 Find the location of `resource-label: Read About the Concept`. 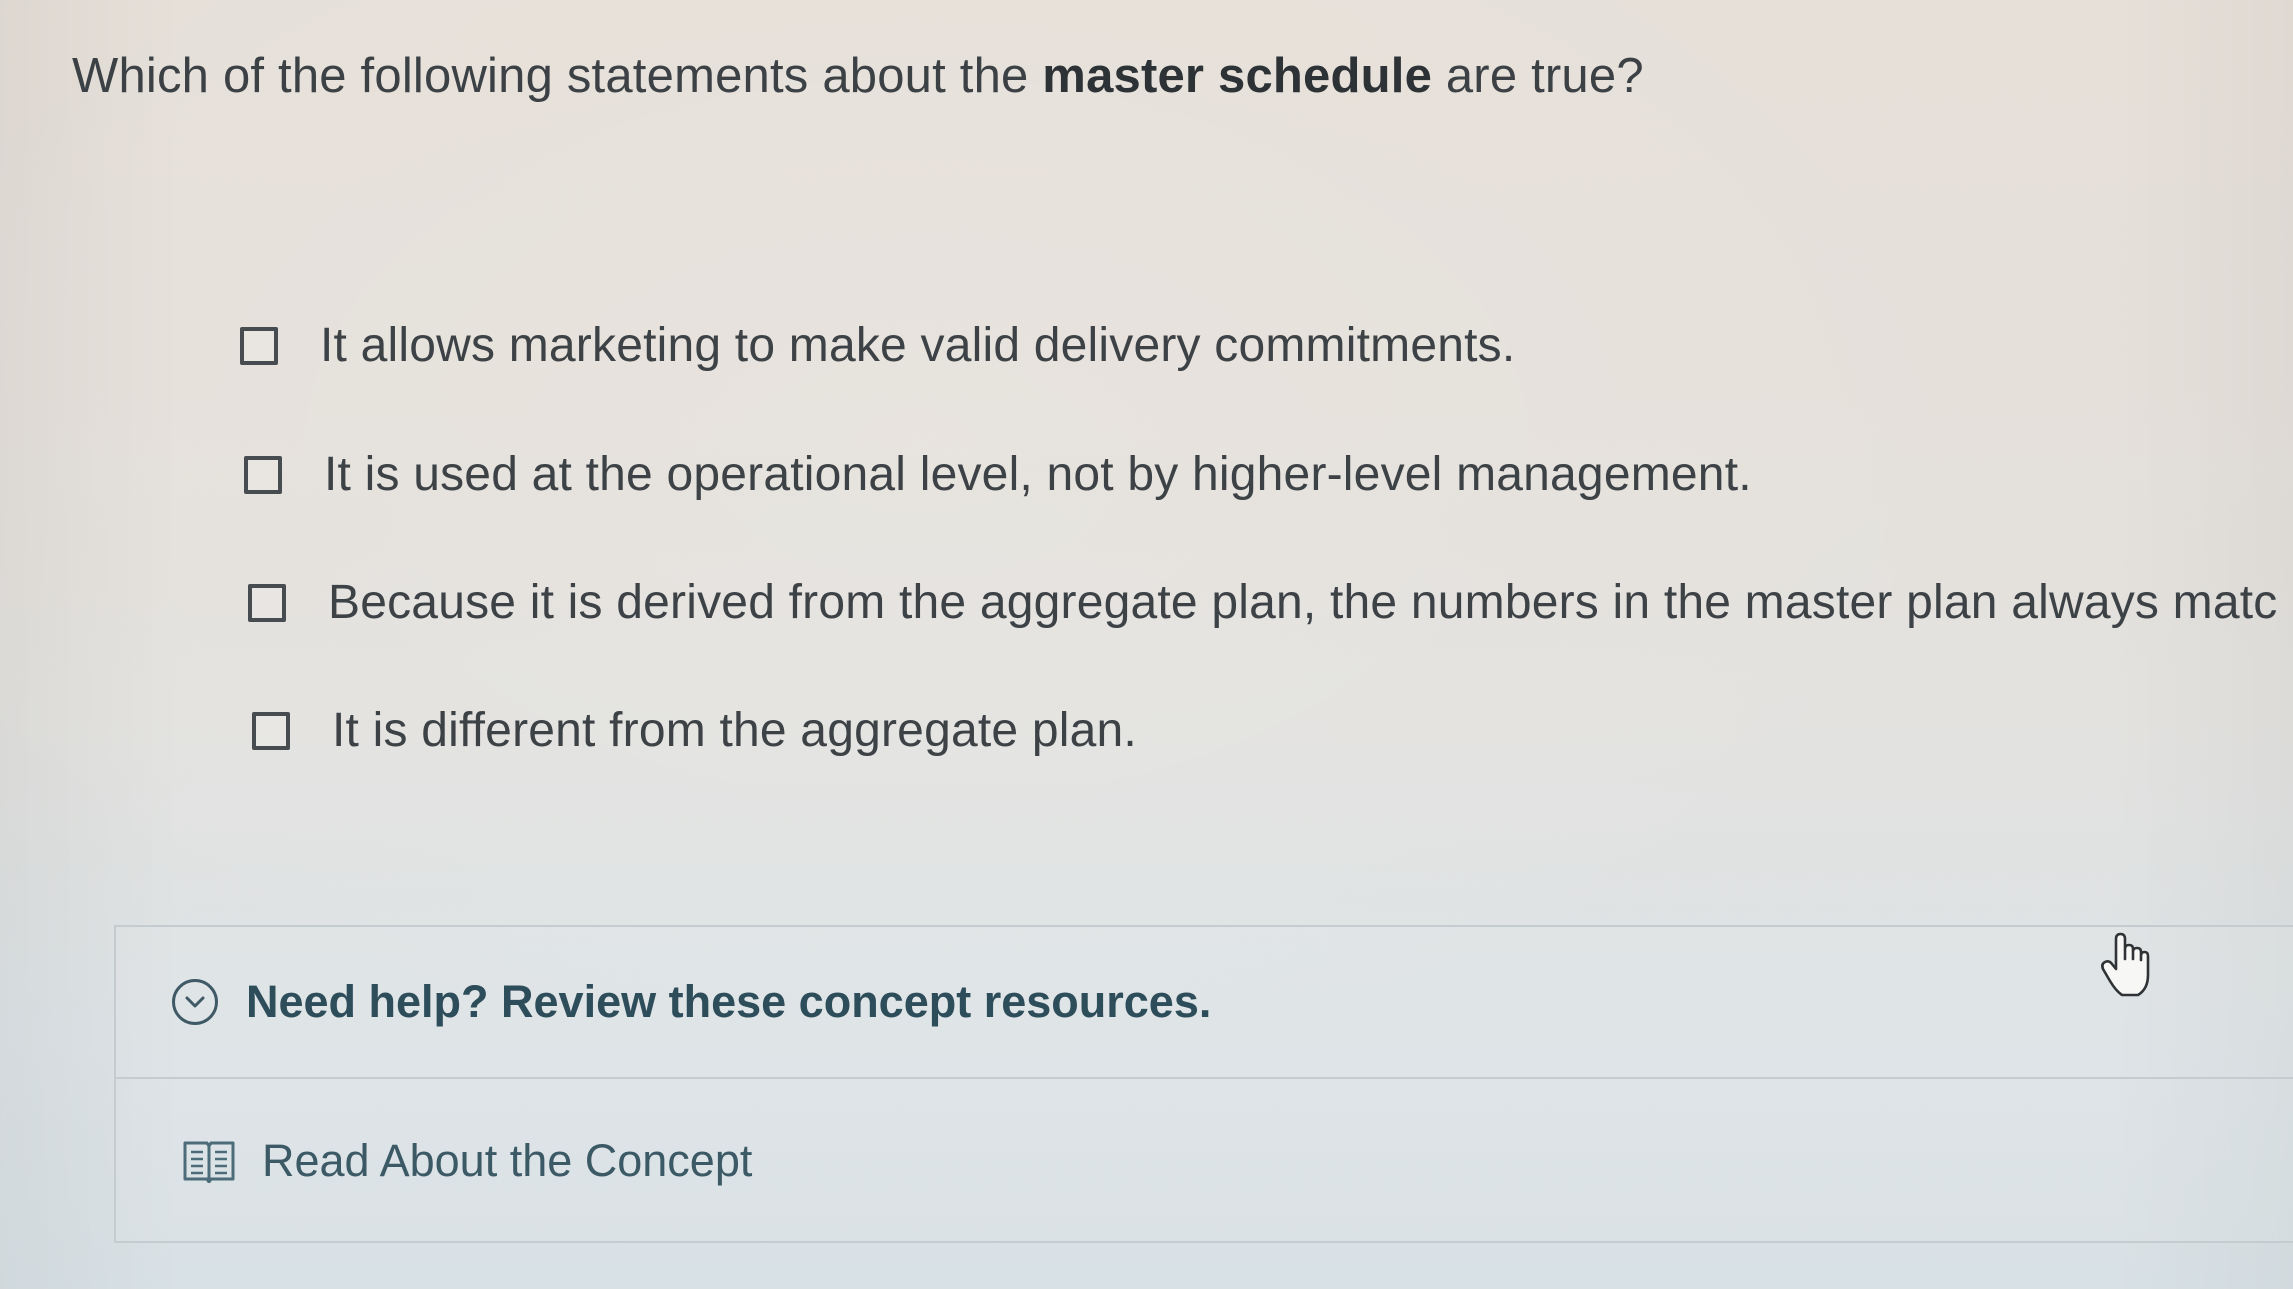

resource-label: Read About the Concept is located at coordinates (507, 1161).